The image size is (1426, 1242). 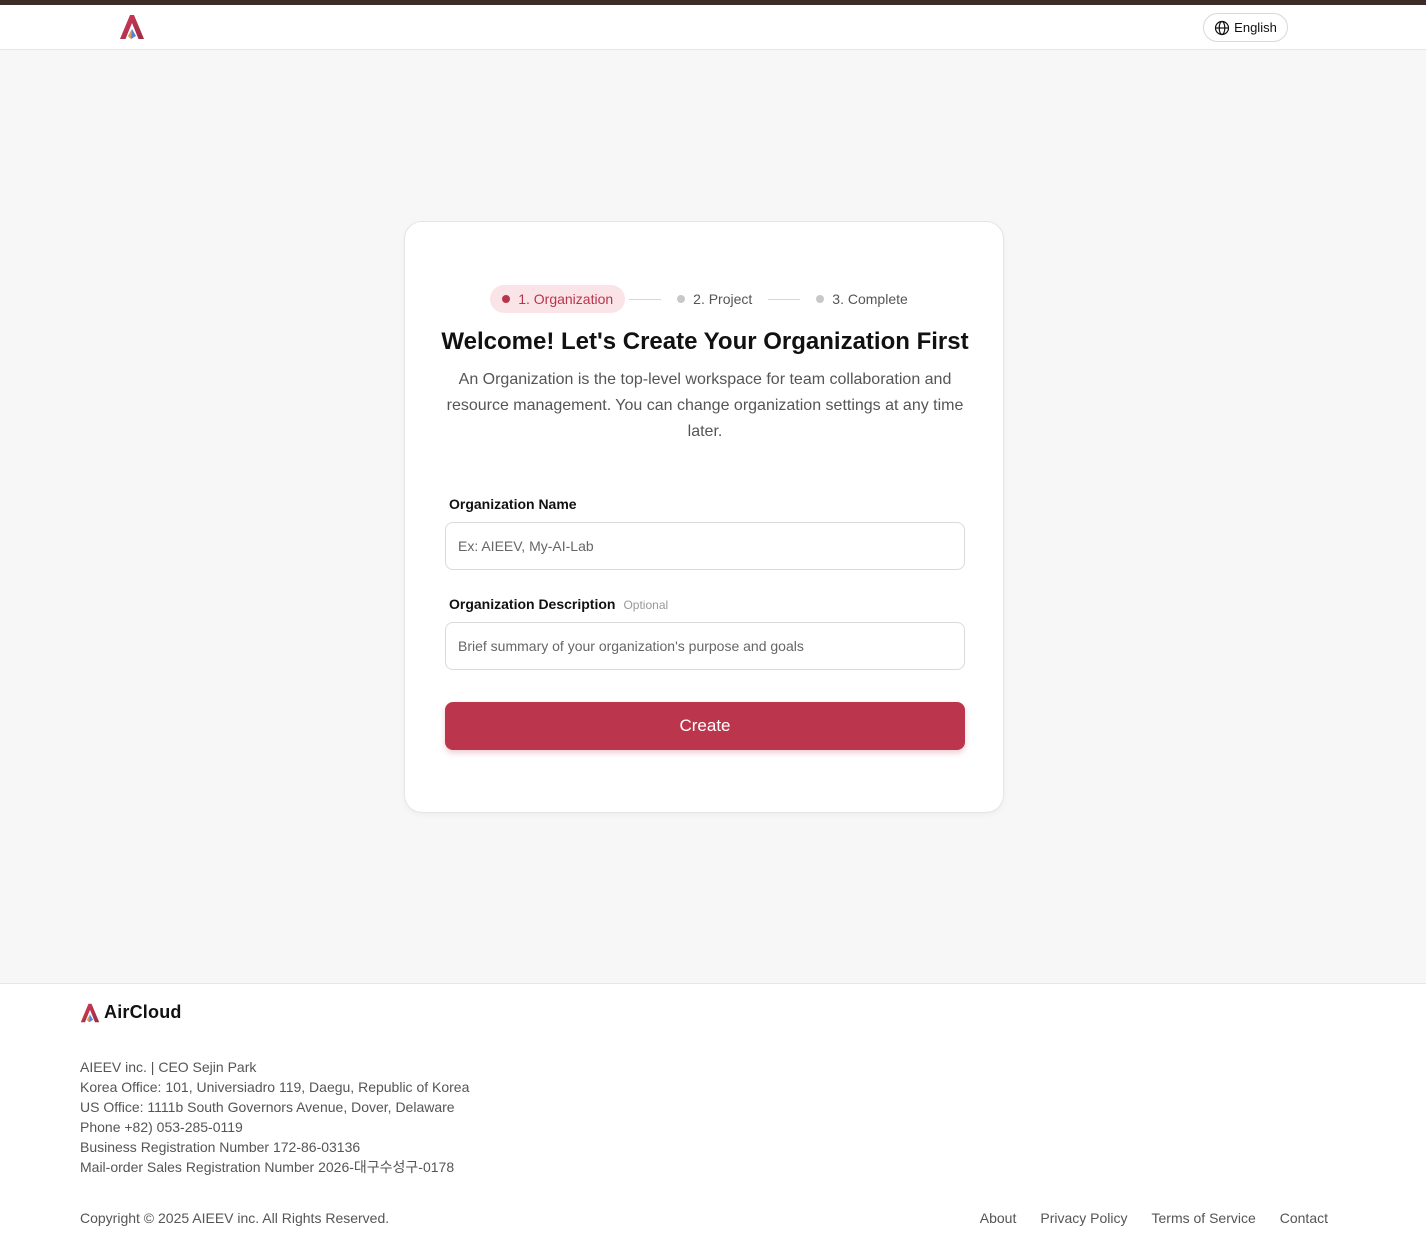 I want to click on footer-link-terms-of-service: Terms of Service, so click(x=1204, y=1218).